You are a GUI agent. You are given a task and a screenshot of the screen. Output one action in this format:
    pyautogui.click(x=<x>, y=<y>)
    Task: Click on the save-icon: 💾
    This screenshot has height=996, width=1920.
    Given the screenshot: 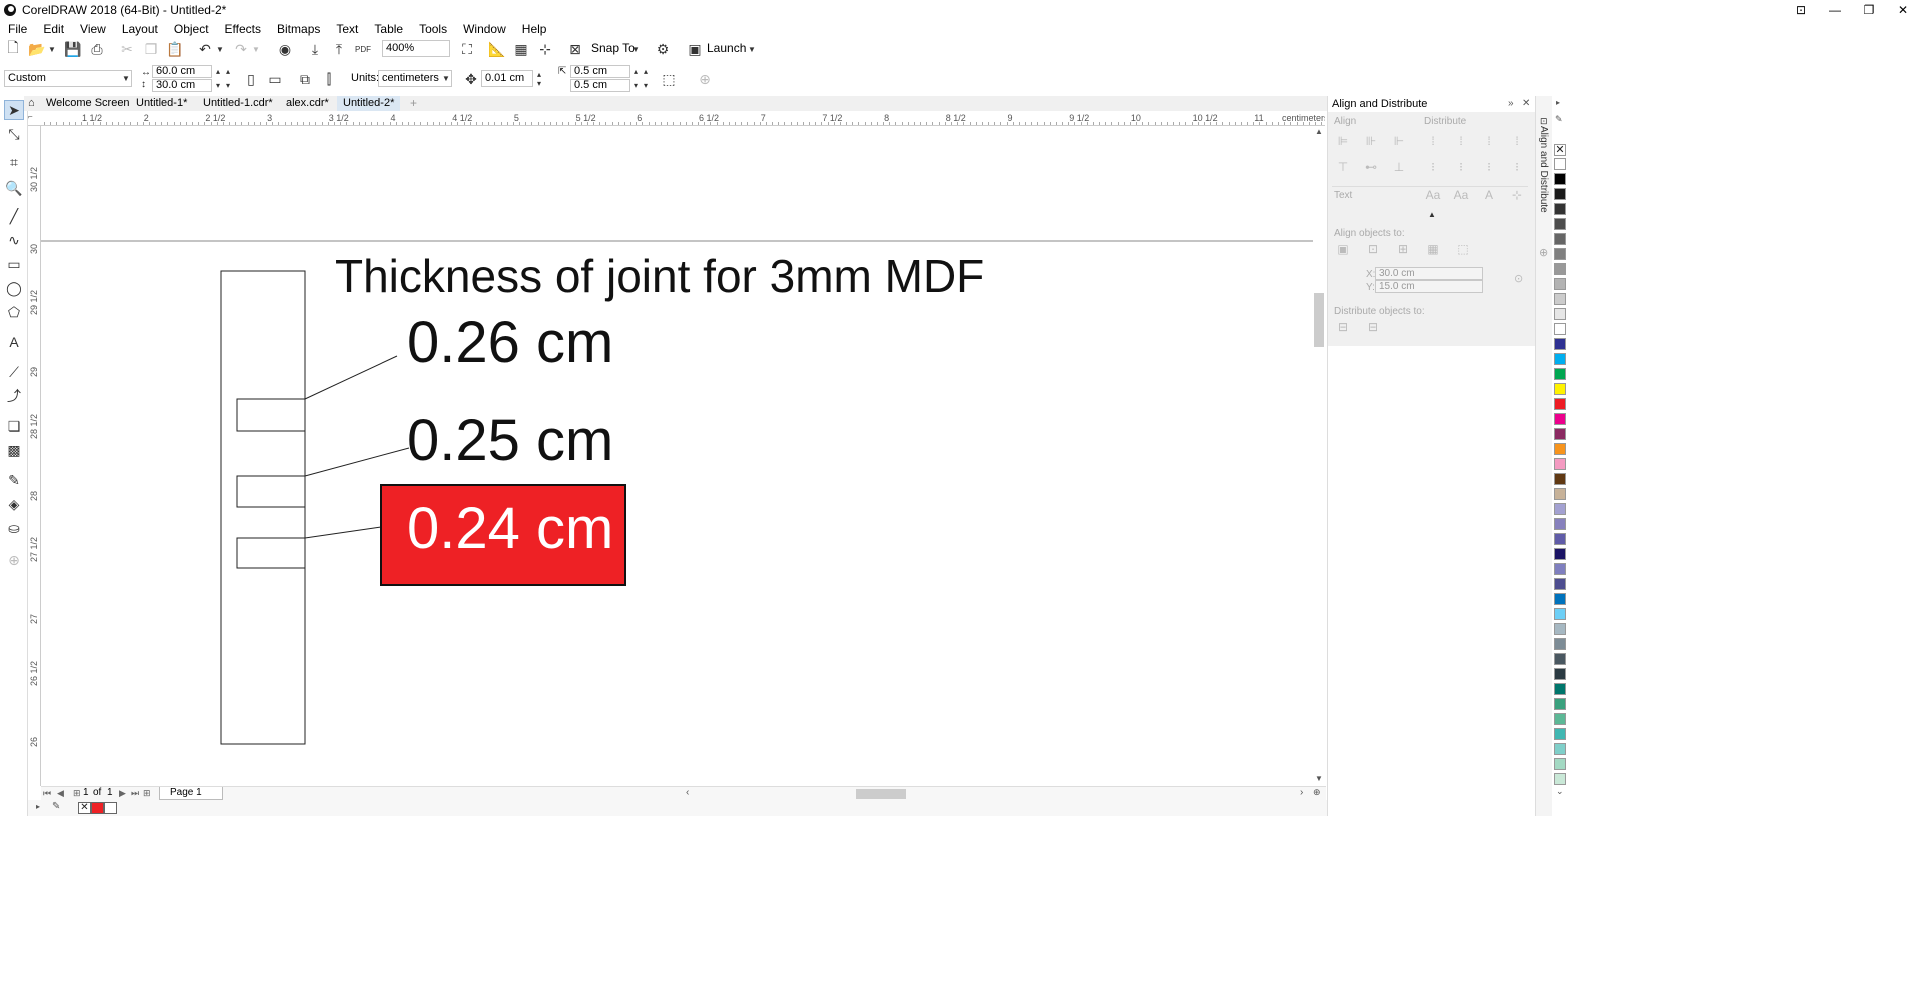 What is the action you would take?
    pyautogui.click(x=73, y=49)
    